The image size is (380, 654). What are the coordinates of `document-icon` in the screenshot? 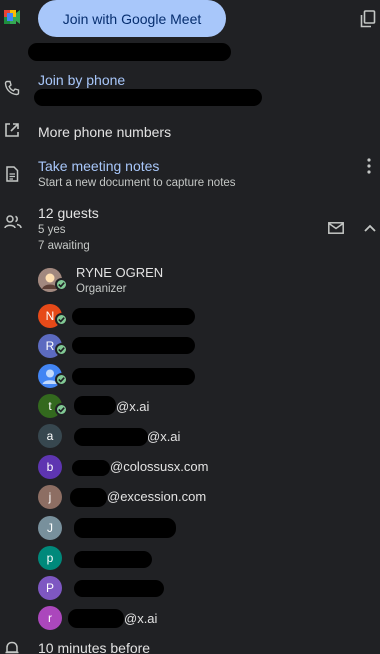 It's located at (12, 174).